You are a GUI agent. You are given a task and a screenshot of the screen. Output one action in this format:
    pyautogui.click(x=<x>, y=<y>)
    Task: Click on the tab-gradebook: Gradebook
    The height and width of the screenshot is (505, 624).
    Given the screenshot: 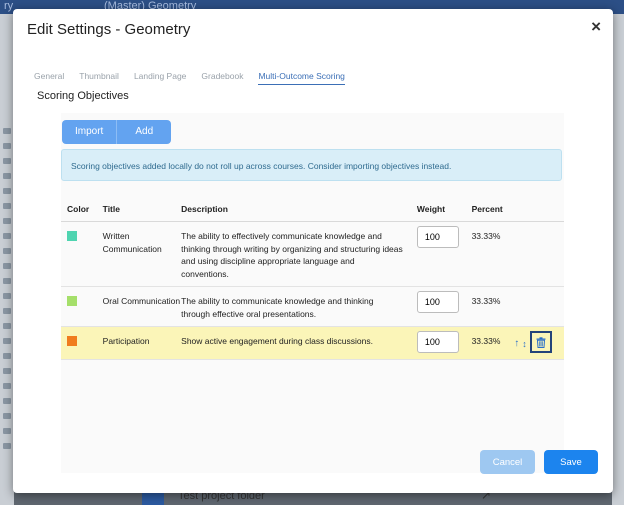 What is the action you would take?
    pyautogui.click(x=222, y=78)
    